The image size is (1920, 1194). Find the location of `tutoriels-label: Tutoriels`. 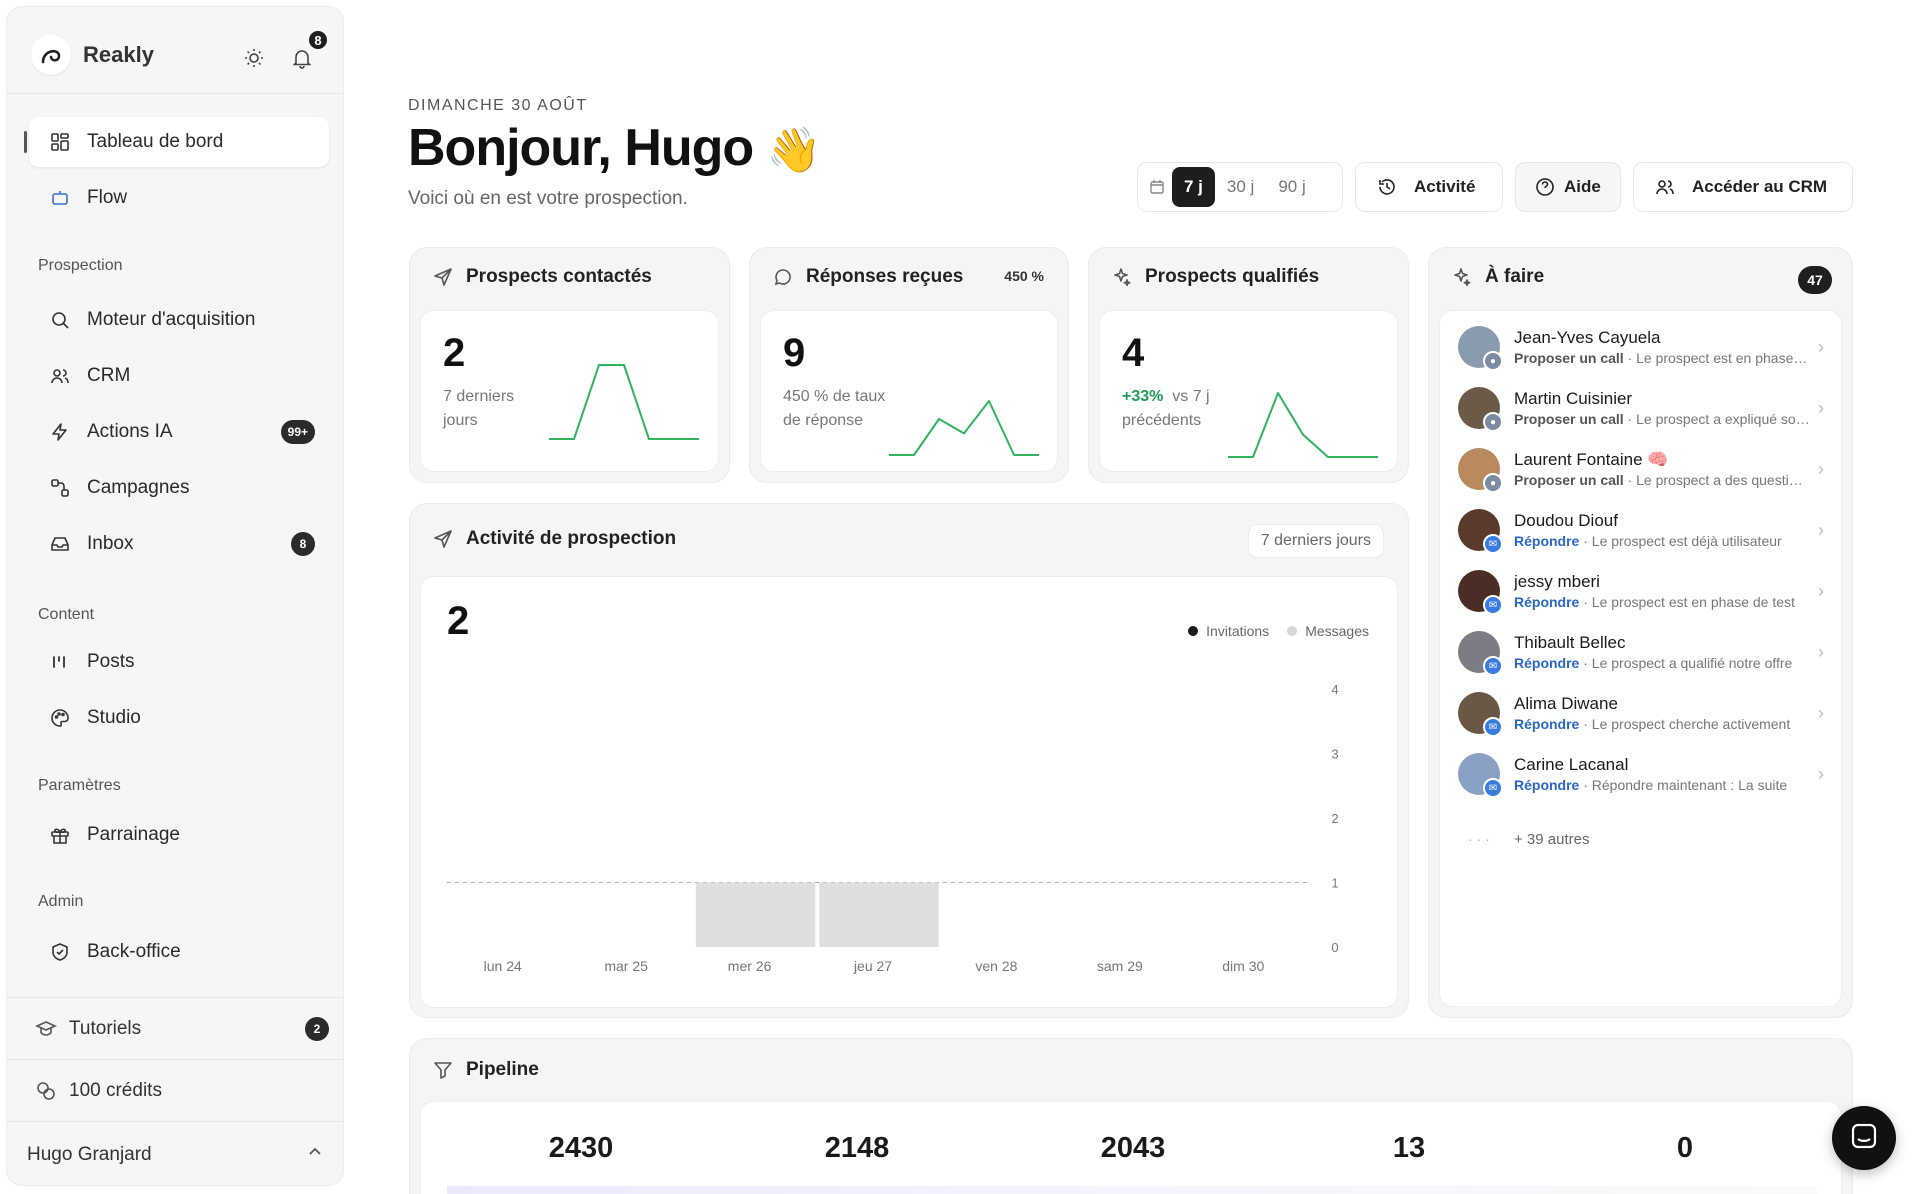

tutoriels-label: Tutoriels is located at coordinates (105, 1028).